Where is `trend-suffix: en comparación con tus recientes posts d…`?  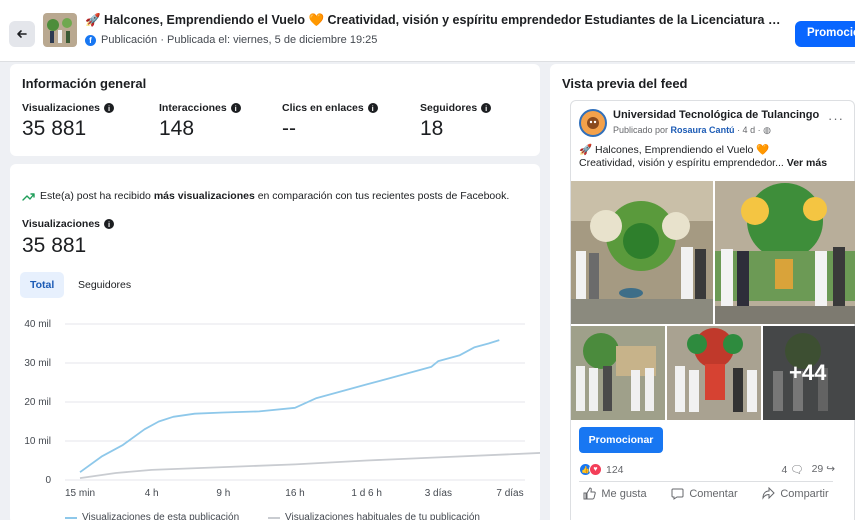 trend-suffix: en comparación con tus recientes posts d… is located at coordinates (382, 196).